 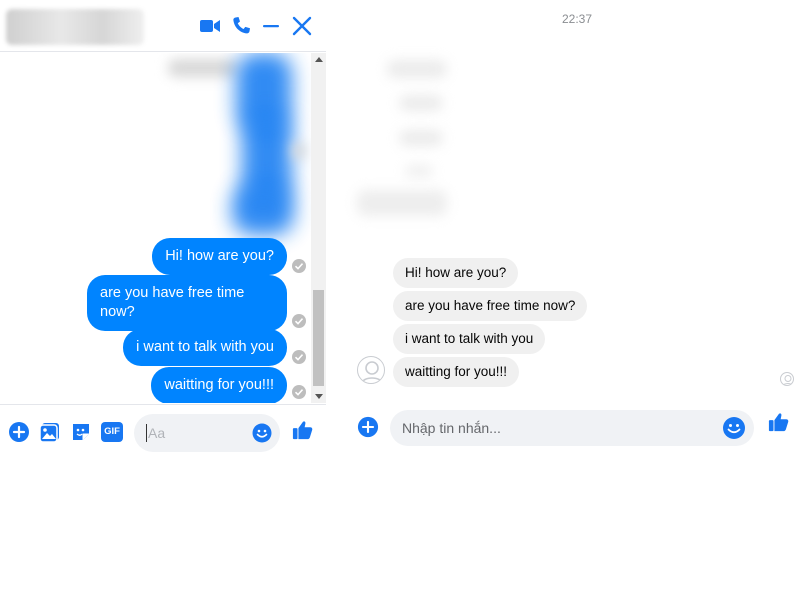 What do you see at coordinates (75, 27) in the screenshot?
I see `contact-name-blurred` at bounding box center [75, 27].